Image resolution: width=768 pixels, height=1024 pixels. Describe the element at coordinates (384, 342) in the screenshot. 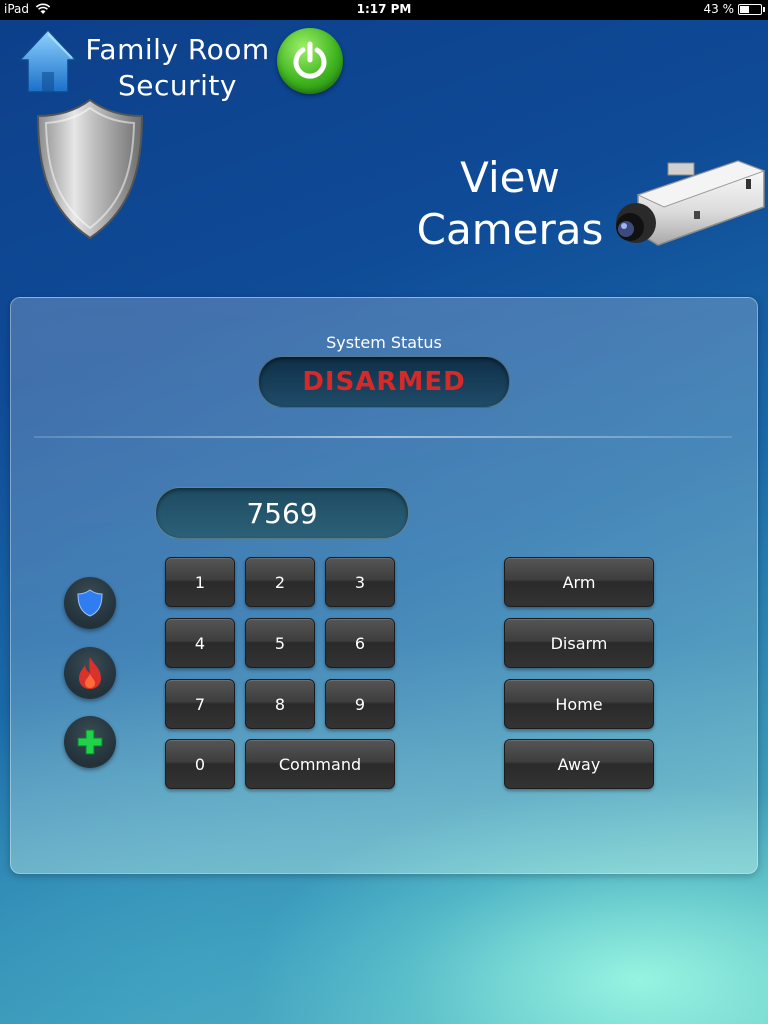

I see `system-status-label: System Status` at that location.